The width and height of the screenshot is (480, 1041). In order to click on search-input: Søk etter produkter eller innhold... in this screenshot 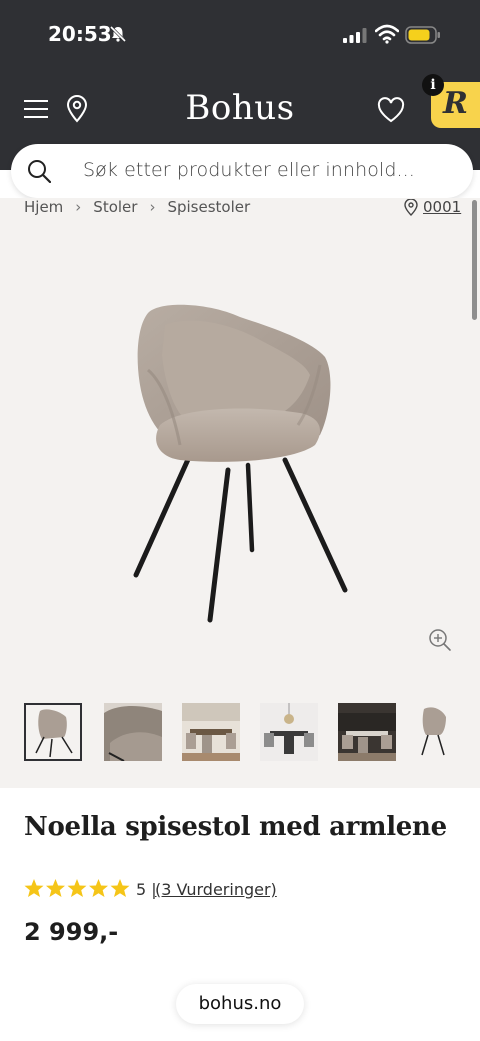, I will do `click(249, 170)`.